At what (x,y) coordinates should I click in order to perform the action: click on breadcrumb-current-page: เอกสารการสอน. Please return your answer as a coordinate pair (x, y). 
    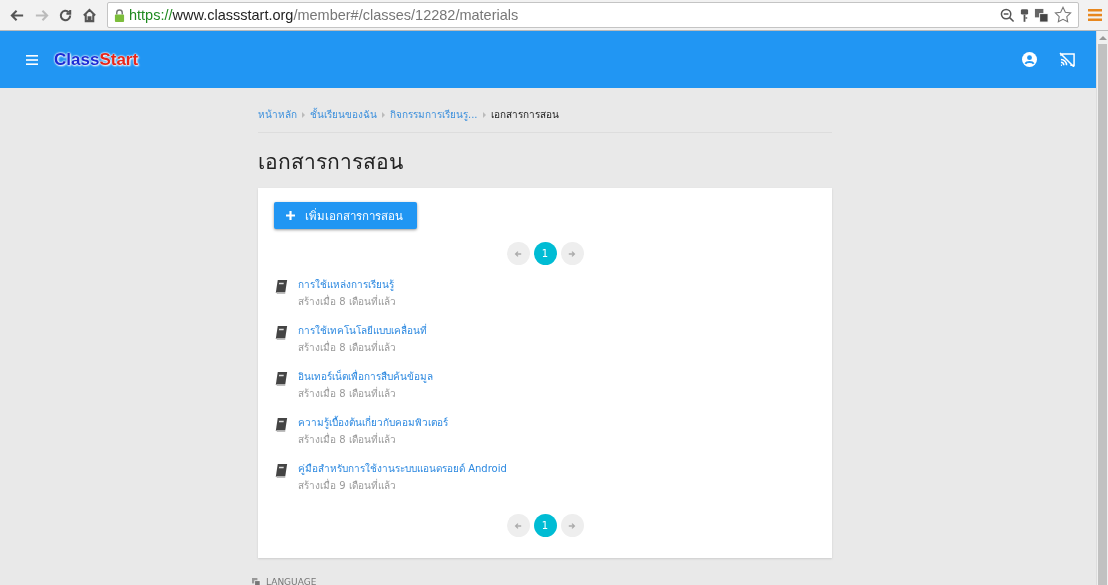
    Looking at the image, I should click on (524, 115).